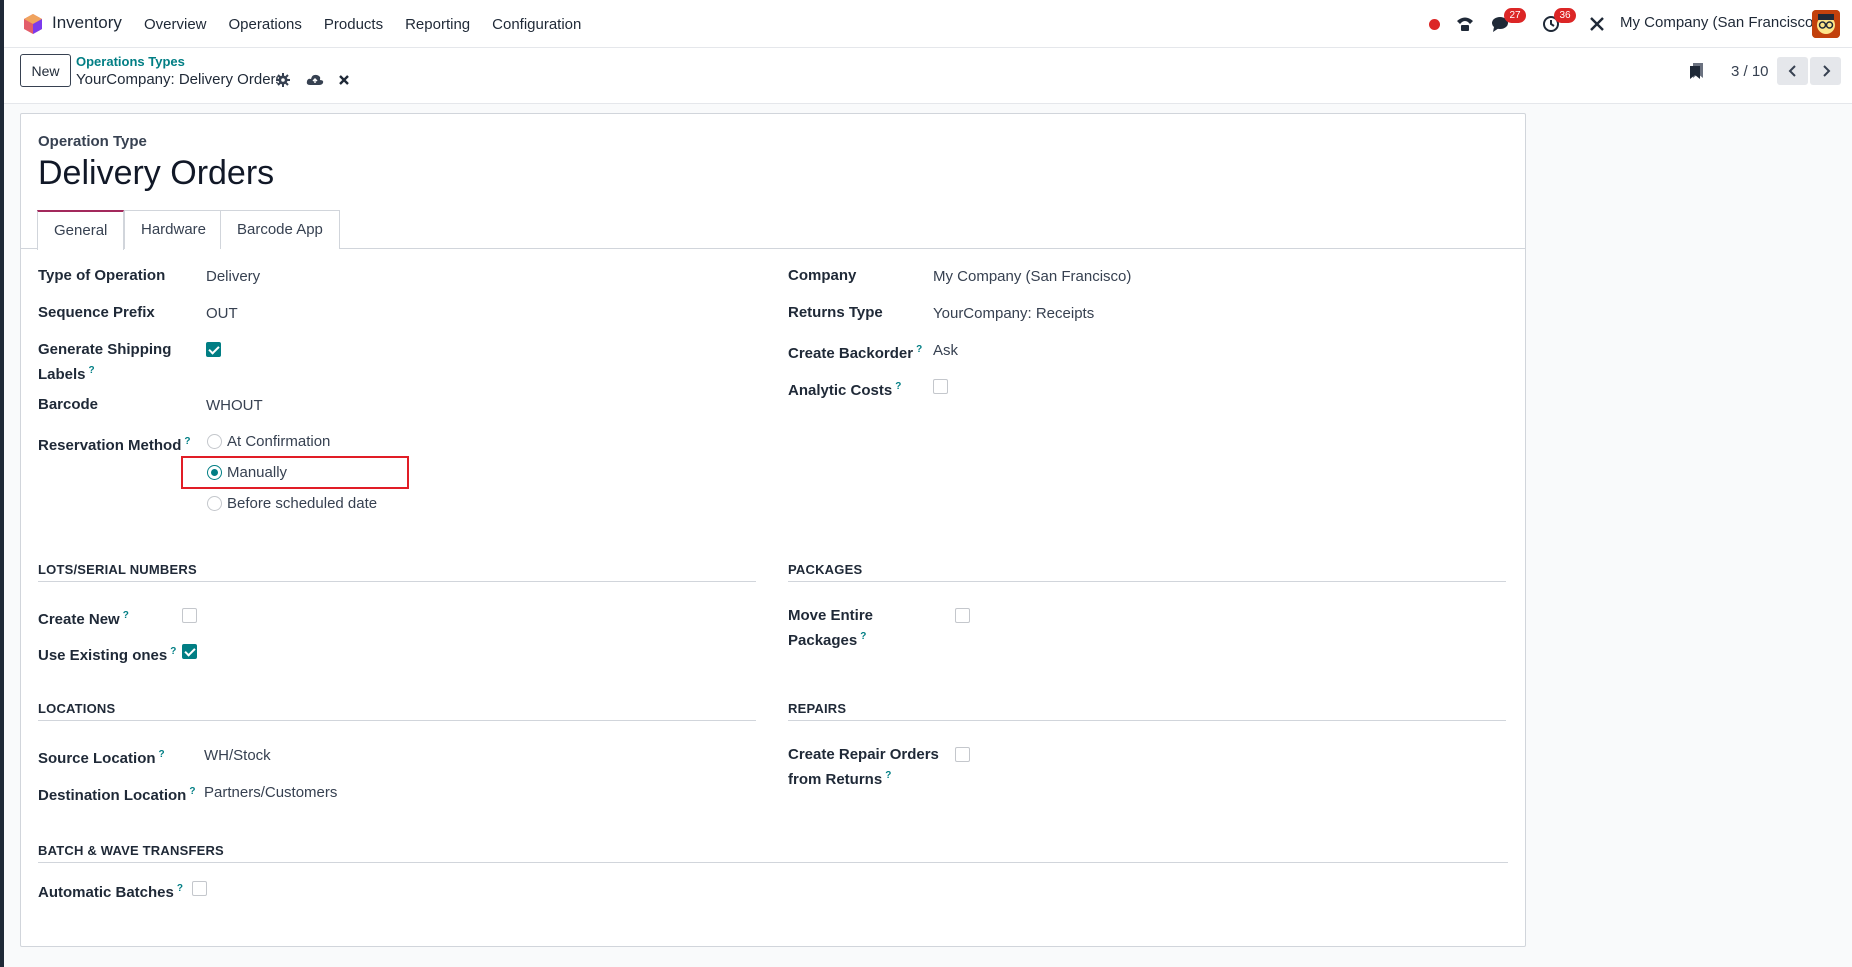  I want to click on analytic-costs-label: Analytic Costs?, so click(845, 390).